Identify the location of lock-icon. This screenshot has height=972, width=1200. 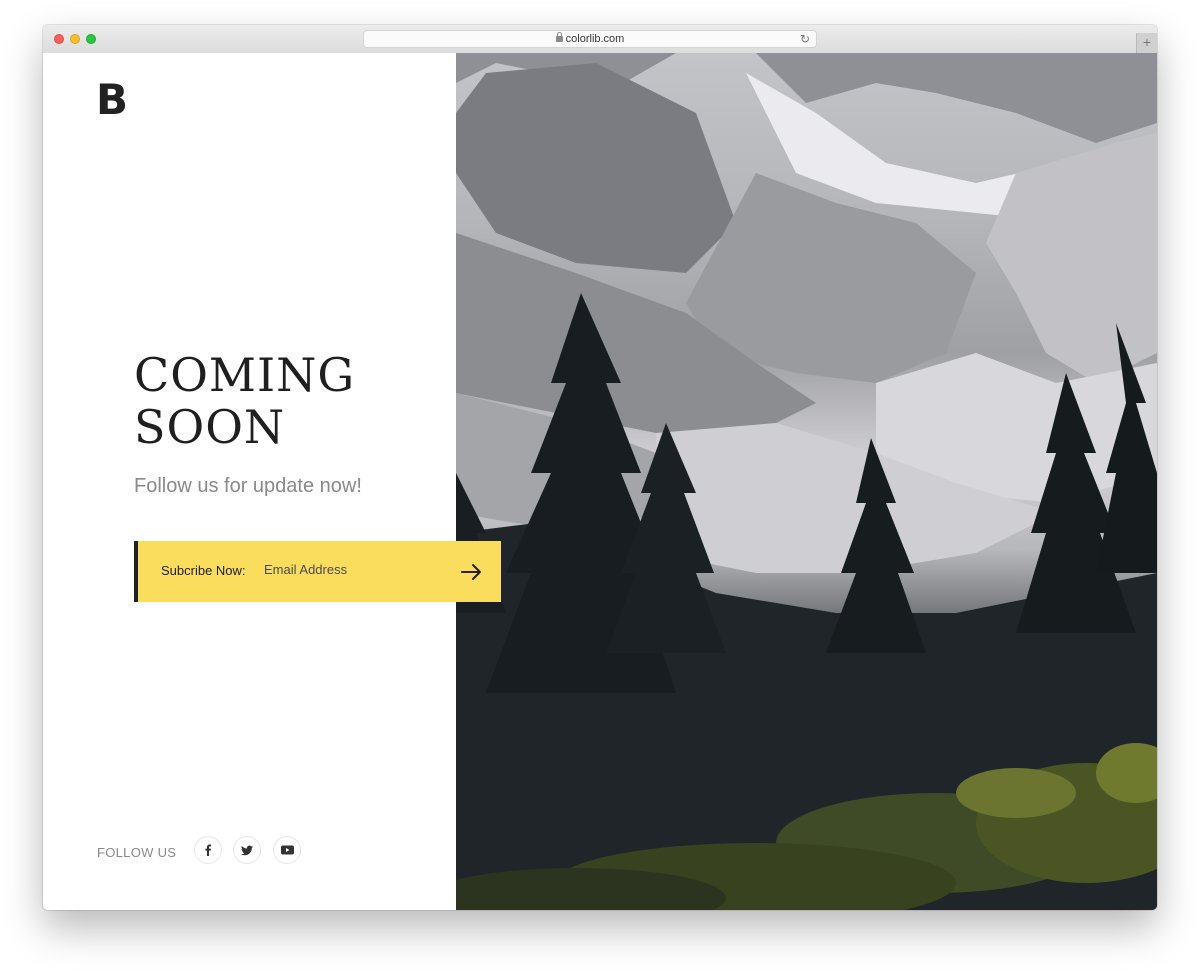
(559, 37).